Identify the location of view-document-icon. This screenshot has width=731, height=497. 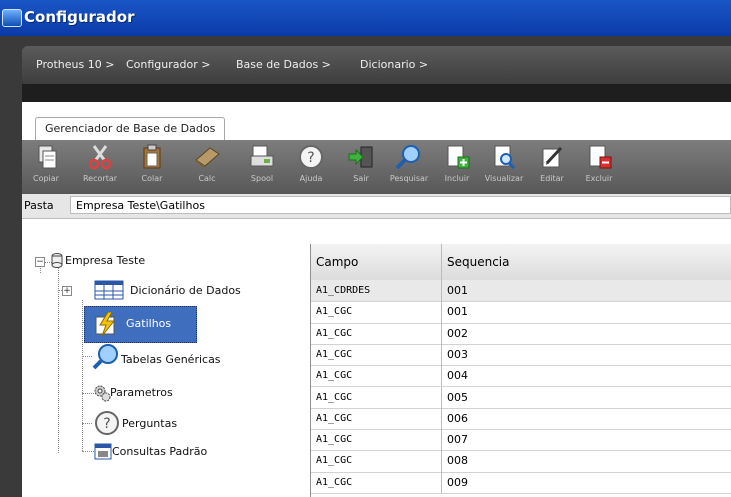
(505, 157).